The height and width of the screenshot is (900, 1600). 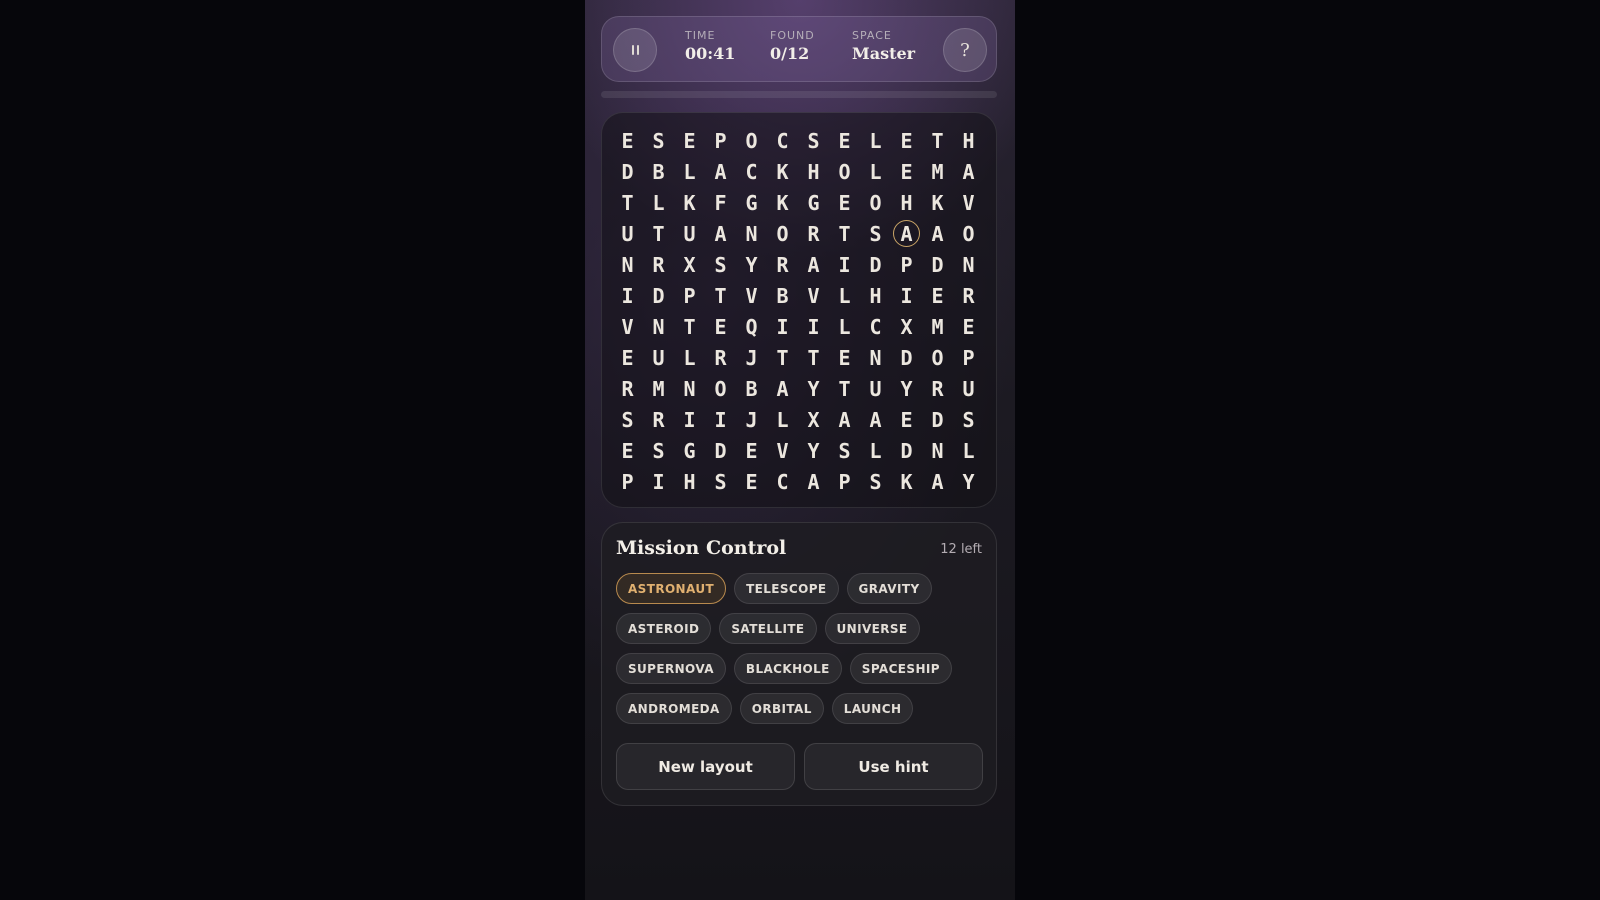 What do you see at coordinates (751, 357) in the screenshot?
I see `grid-cell: J` at bounding box center [751, 357].